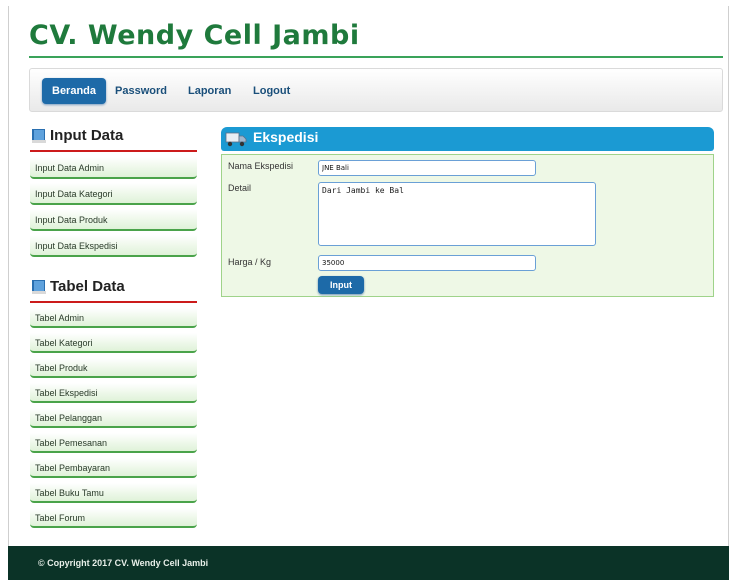 This screenshot has width=729, height=580. I want to click on panel-title: Ekspedisi, so click(286, 137).